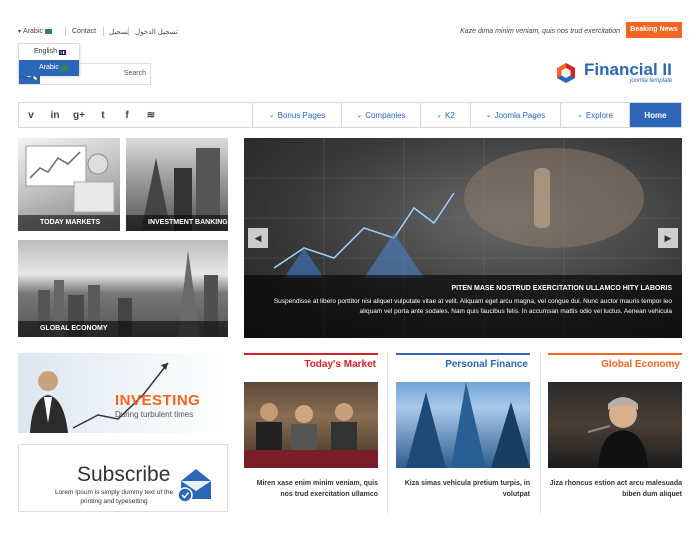 The width and height of the screenshot is (700, 550). I want to click on menu-item-companies: ⌄ Companies, so click(380, 115).